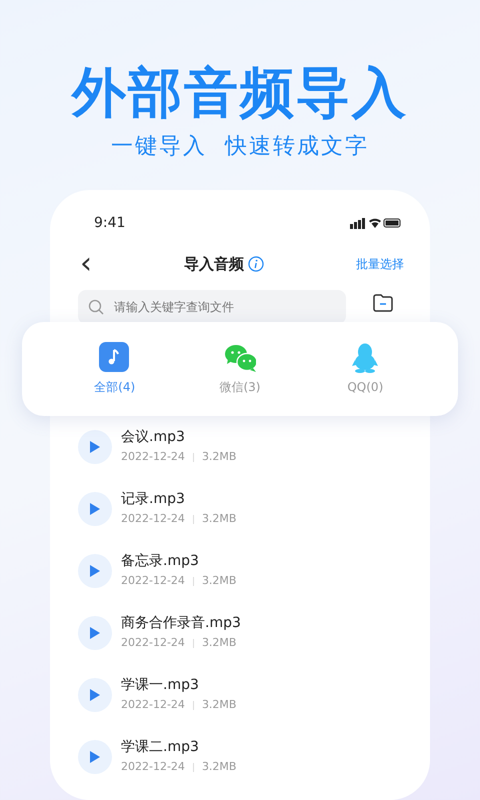 This screenshot has height=800, width=480. I want to click on source-tab: QQ(0), so click(365, 369).